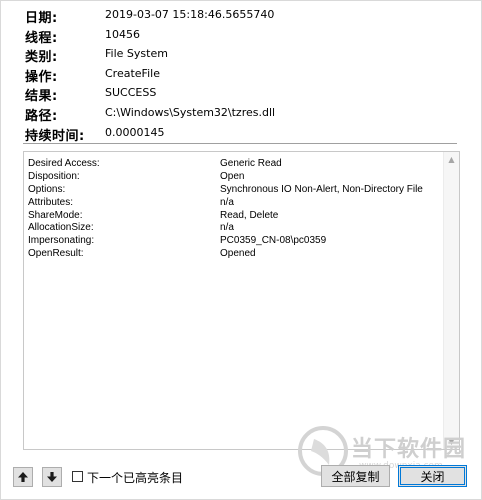 The width and height of the screenshot is (482, 500). I want to click on section-divider, so click(240, 143).